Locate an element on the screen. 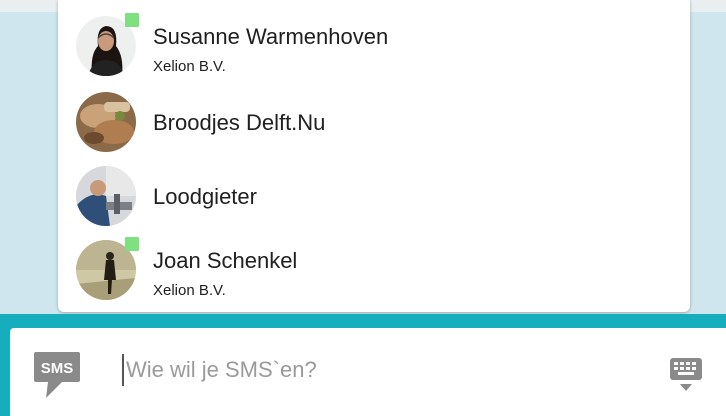 This screenshot has height=416, width=726. sms-bubble-icon: SMS is located at coordinates (57, 375).